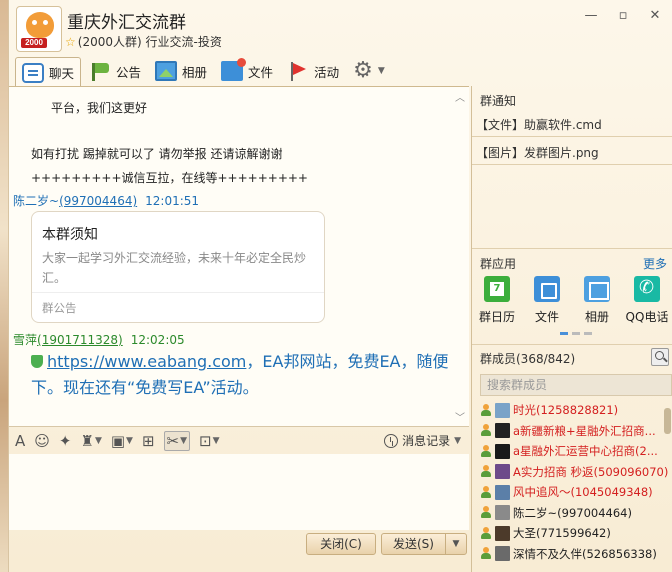 The height and width of the screenshot is (572, 672). What do you see at coordinates (414, 544) in the screenshot?
I see `send-label: 发送(S)` at bounding box center [414, 544].